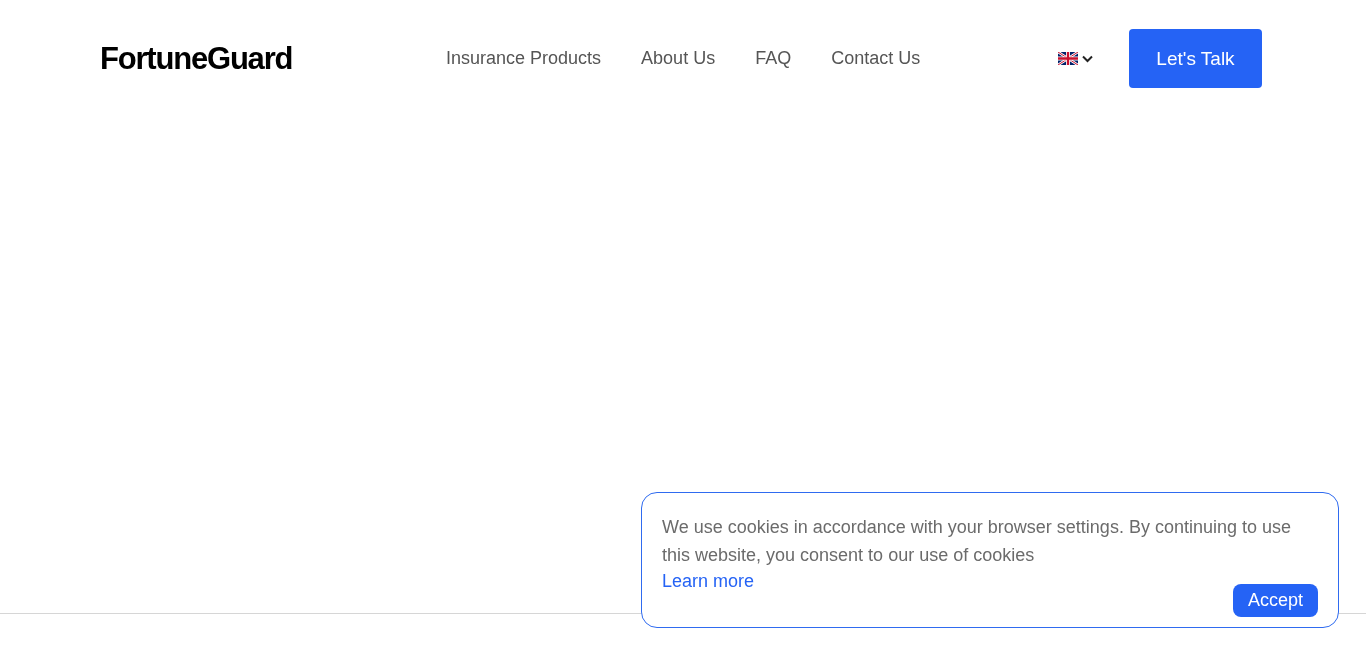 The width and height of the screenshot is (1366, 651). I want to click on accept-button: Accept, so click(1275, 600).